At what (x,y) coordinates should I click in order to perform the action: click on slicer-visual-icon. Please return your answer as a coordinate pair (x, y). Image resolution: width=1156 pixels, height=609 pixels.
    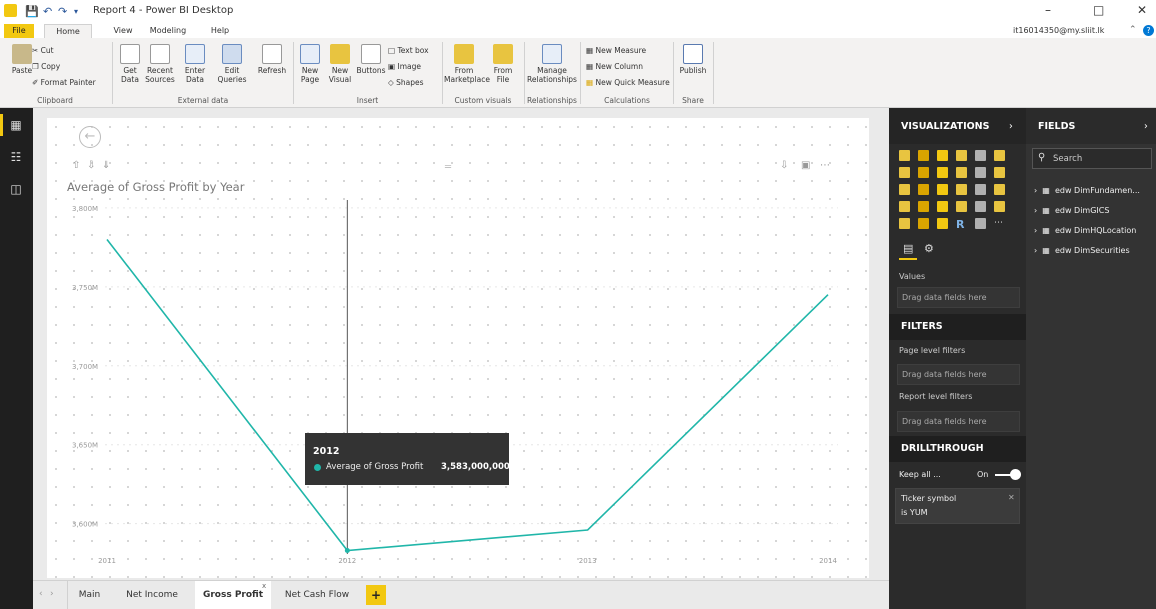
    Looking at the image, I should click on (904, 223).